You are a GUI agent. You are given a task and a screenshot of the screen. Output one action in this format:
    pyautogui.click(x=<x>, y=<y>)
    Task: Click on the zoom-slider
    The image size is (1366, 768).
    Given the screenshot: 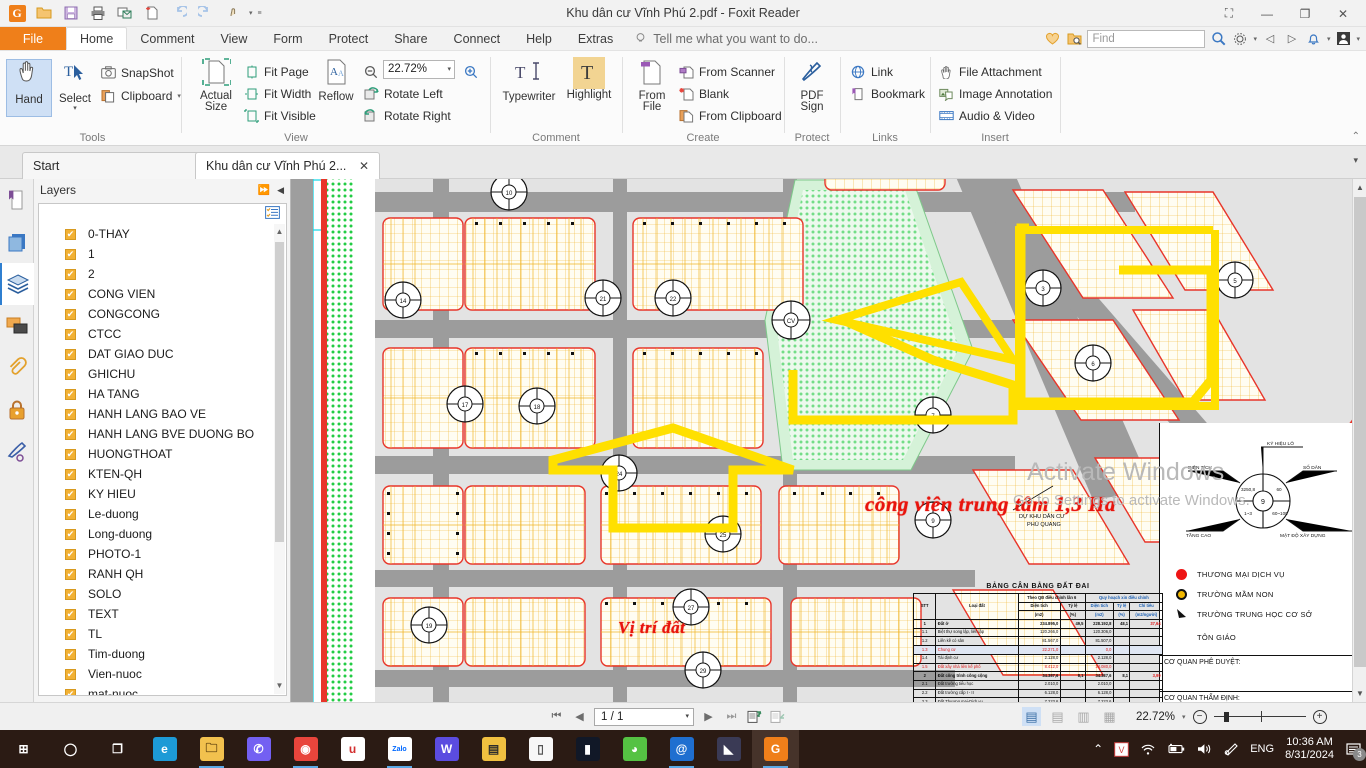 What is the action you would take?
    pyautogui.click(x=1259, y=717)
    